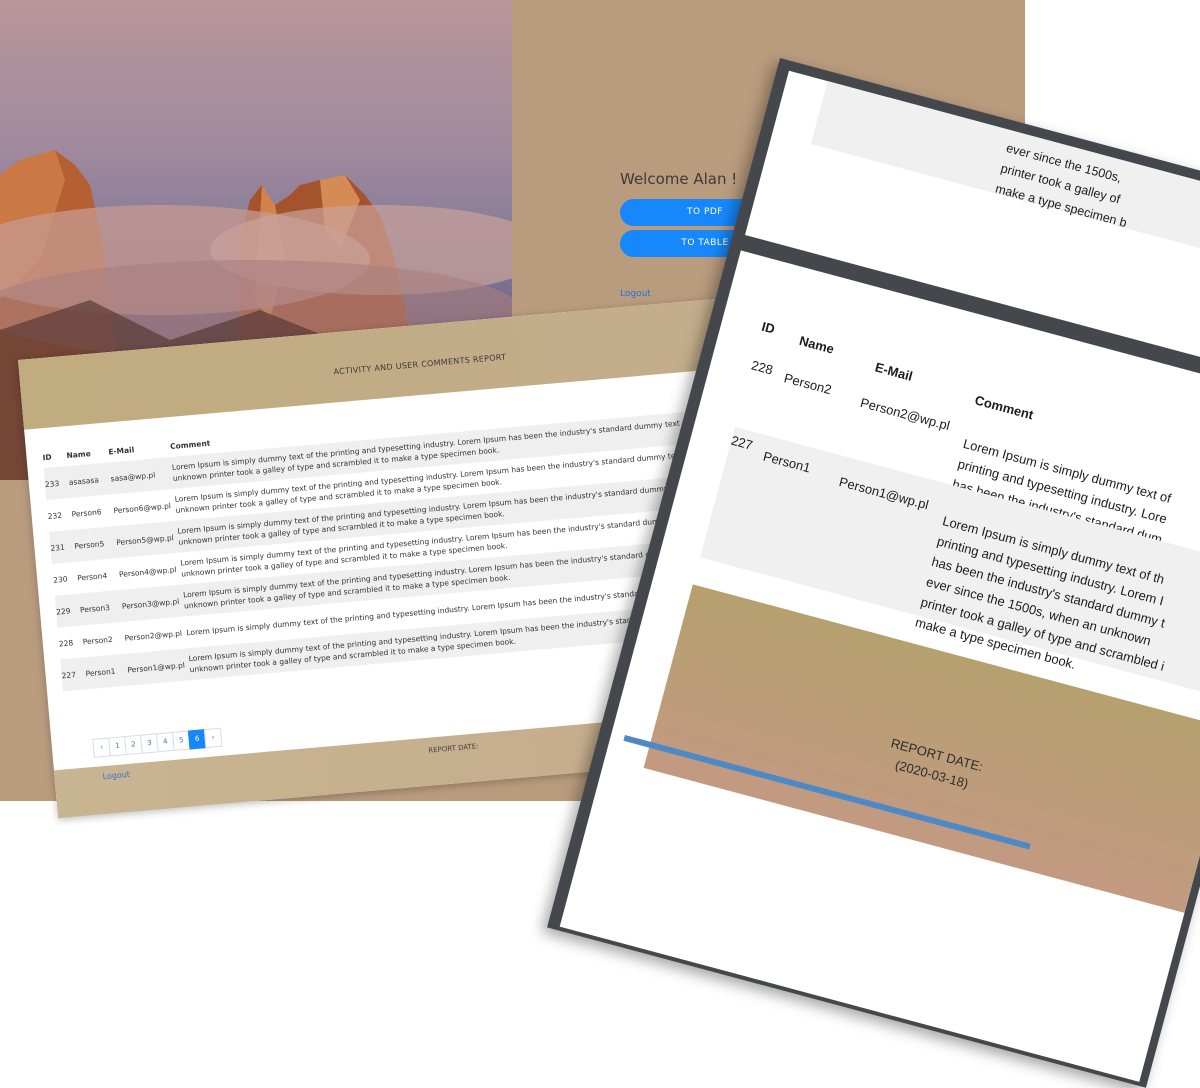 The height and width of the screenshot is (1088, 1200). What do you see at coordinates (762, 367) in the screenshot?
I see `pdf-cell-id: 228` at bounding box center [762, 367].